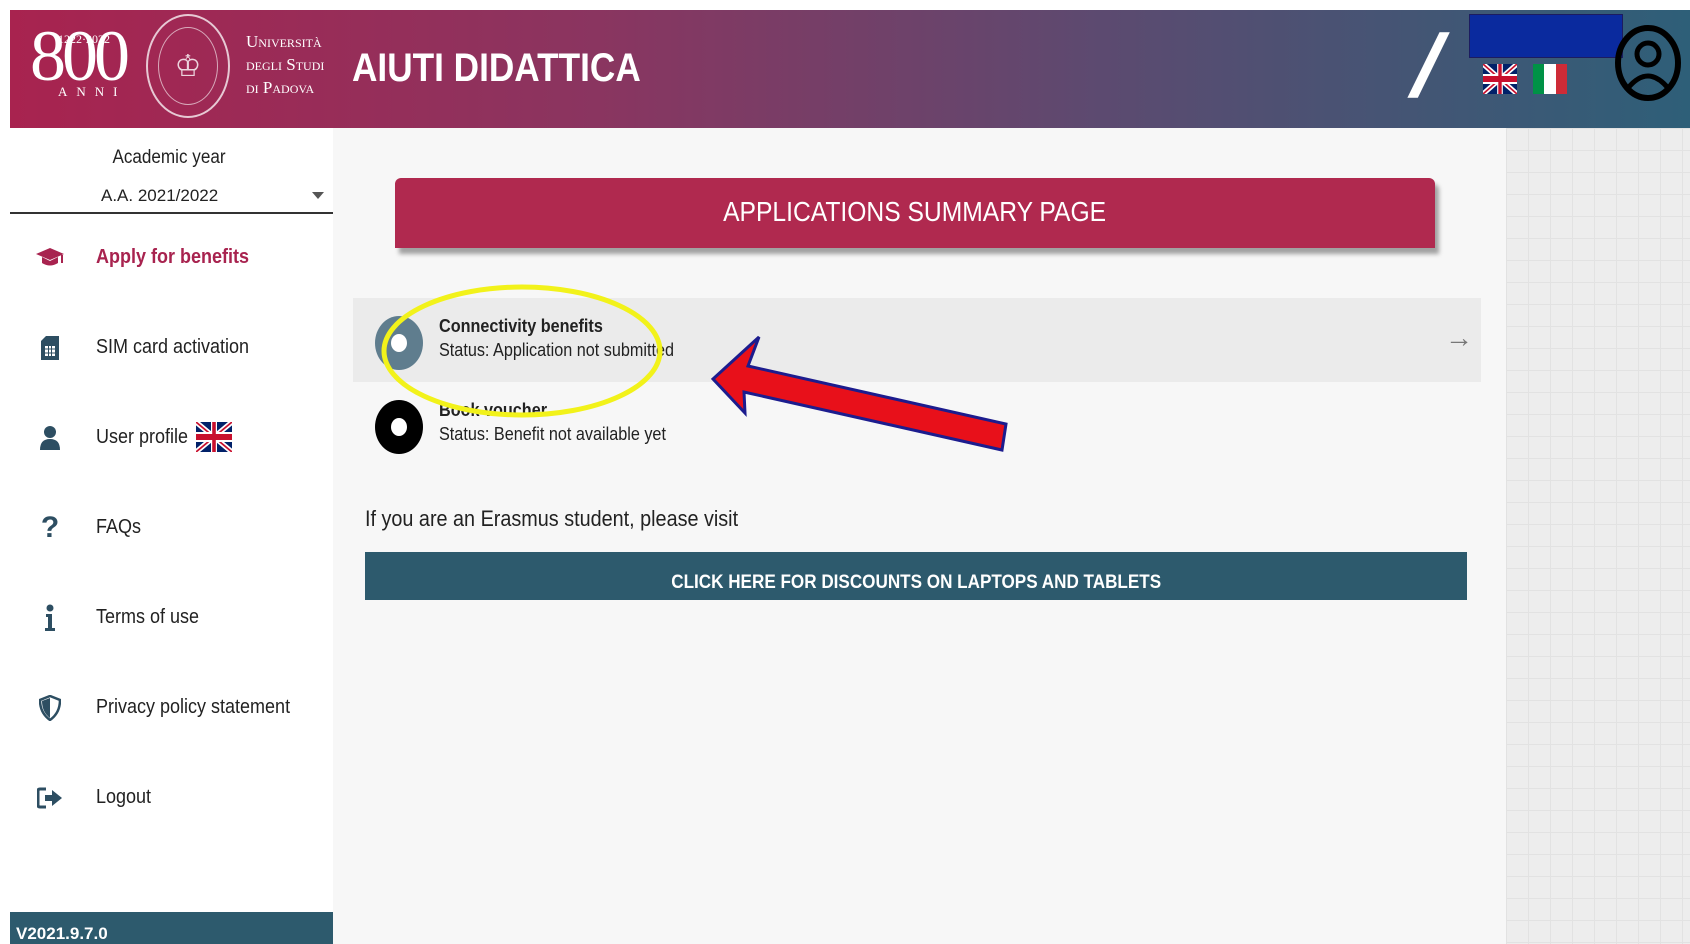 Image resolution: width=1690 pixels, height=944 pixels. I want to click on sidebar-item-apply-benefits: Apply for benefits, so click(171, 258).